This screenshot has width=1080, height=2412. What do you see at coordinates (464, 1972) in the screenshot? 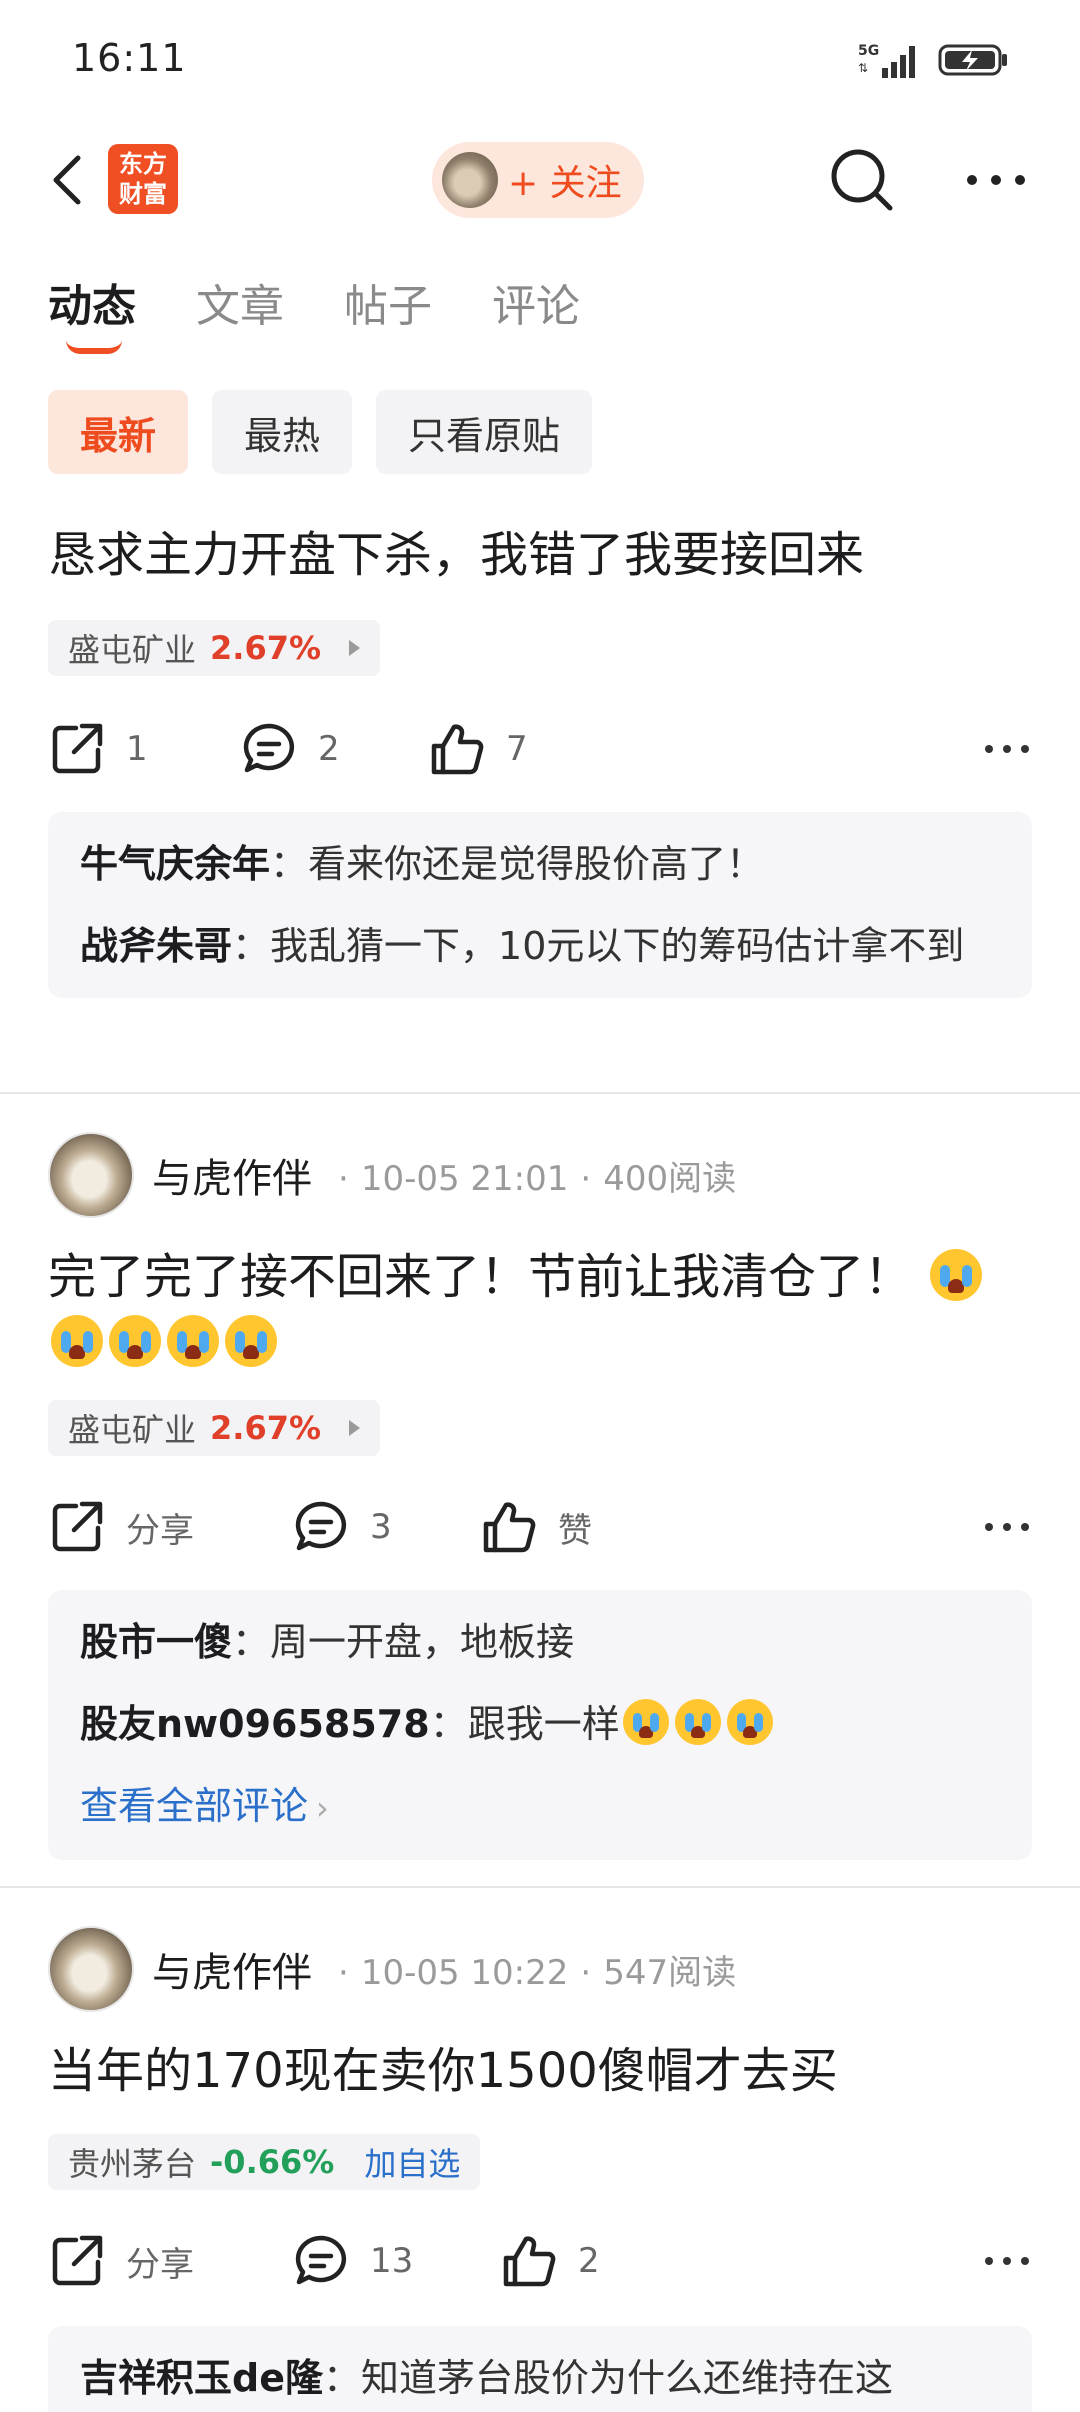
I see `post-time: 10-05 10:22` at bounding box center [464, 1972].